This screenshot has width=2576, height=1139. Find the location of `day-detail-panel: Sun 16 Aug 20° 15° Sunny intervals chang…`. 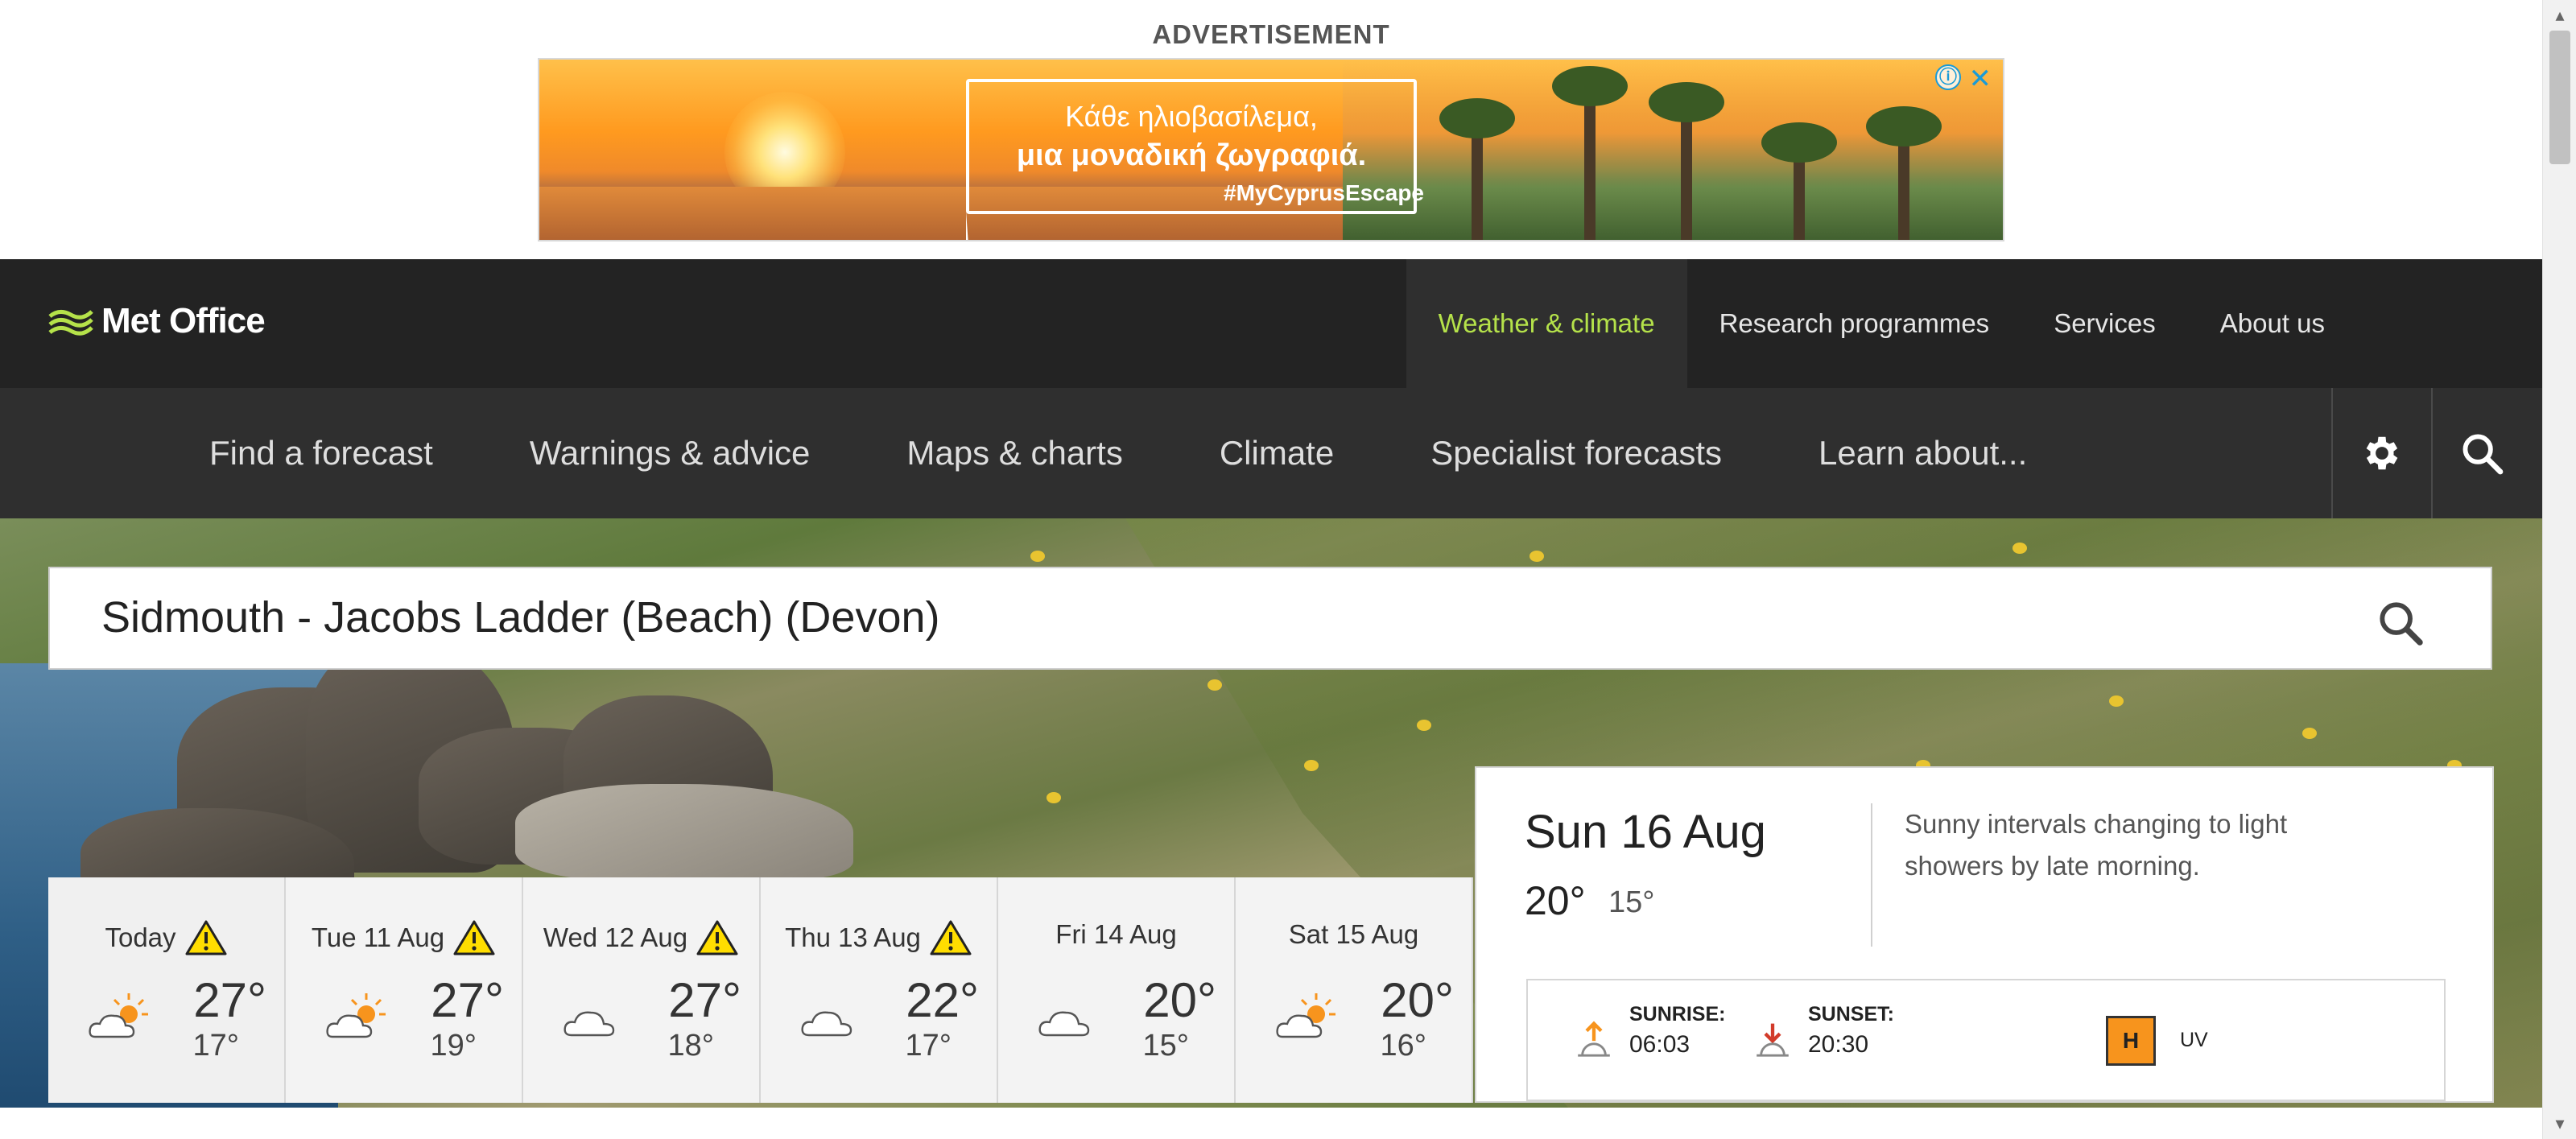

day-detail-panel: Sun 16 Aug 20° 15° Sunny intervals chang… is located at coordinates (1984, 934).